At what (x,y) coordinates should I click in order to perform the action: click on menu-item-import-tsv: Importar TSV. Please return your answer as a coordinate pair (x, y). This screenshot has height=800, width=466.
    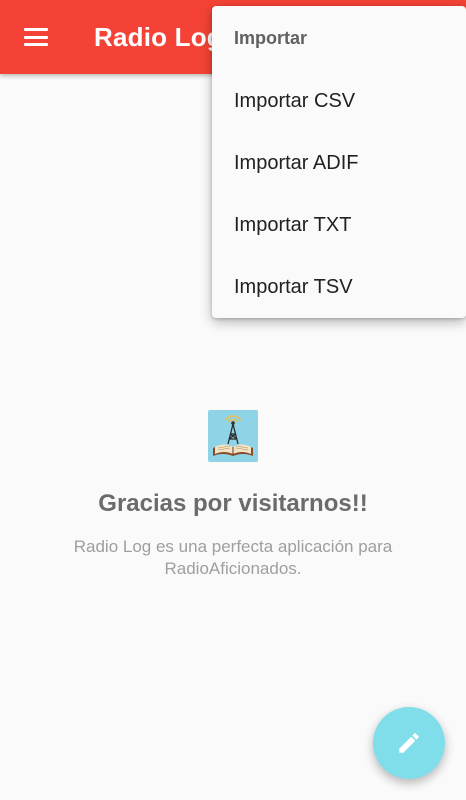
    Looking at the image, I should click on (339, 287).